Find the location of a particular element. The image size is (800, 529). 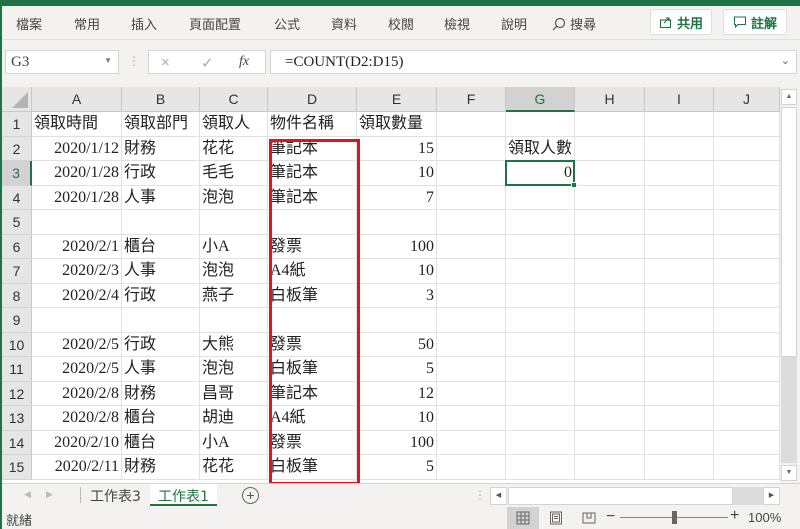

cell-i1 is located at coordinates (679, 124).